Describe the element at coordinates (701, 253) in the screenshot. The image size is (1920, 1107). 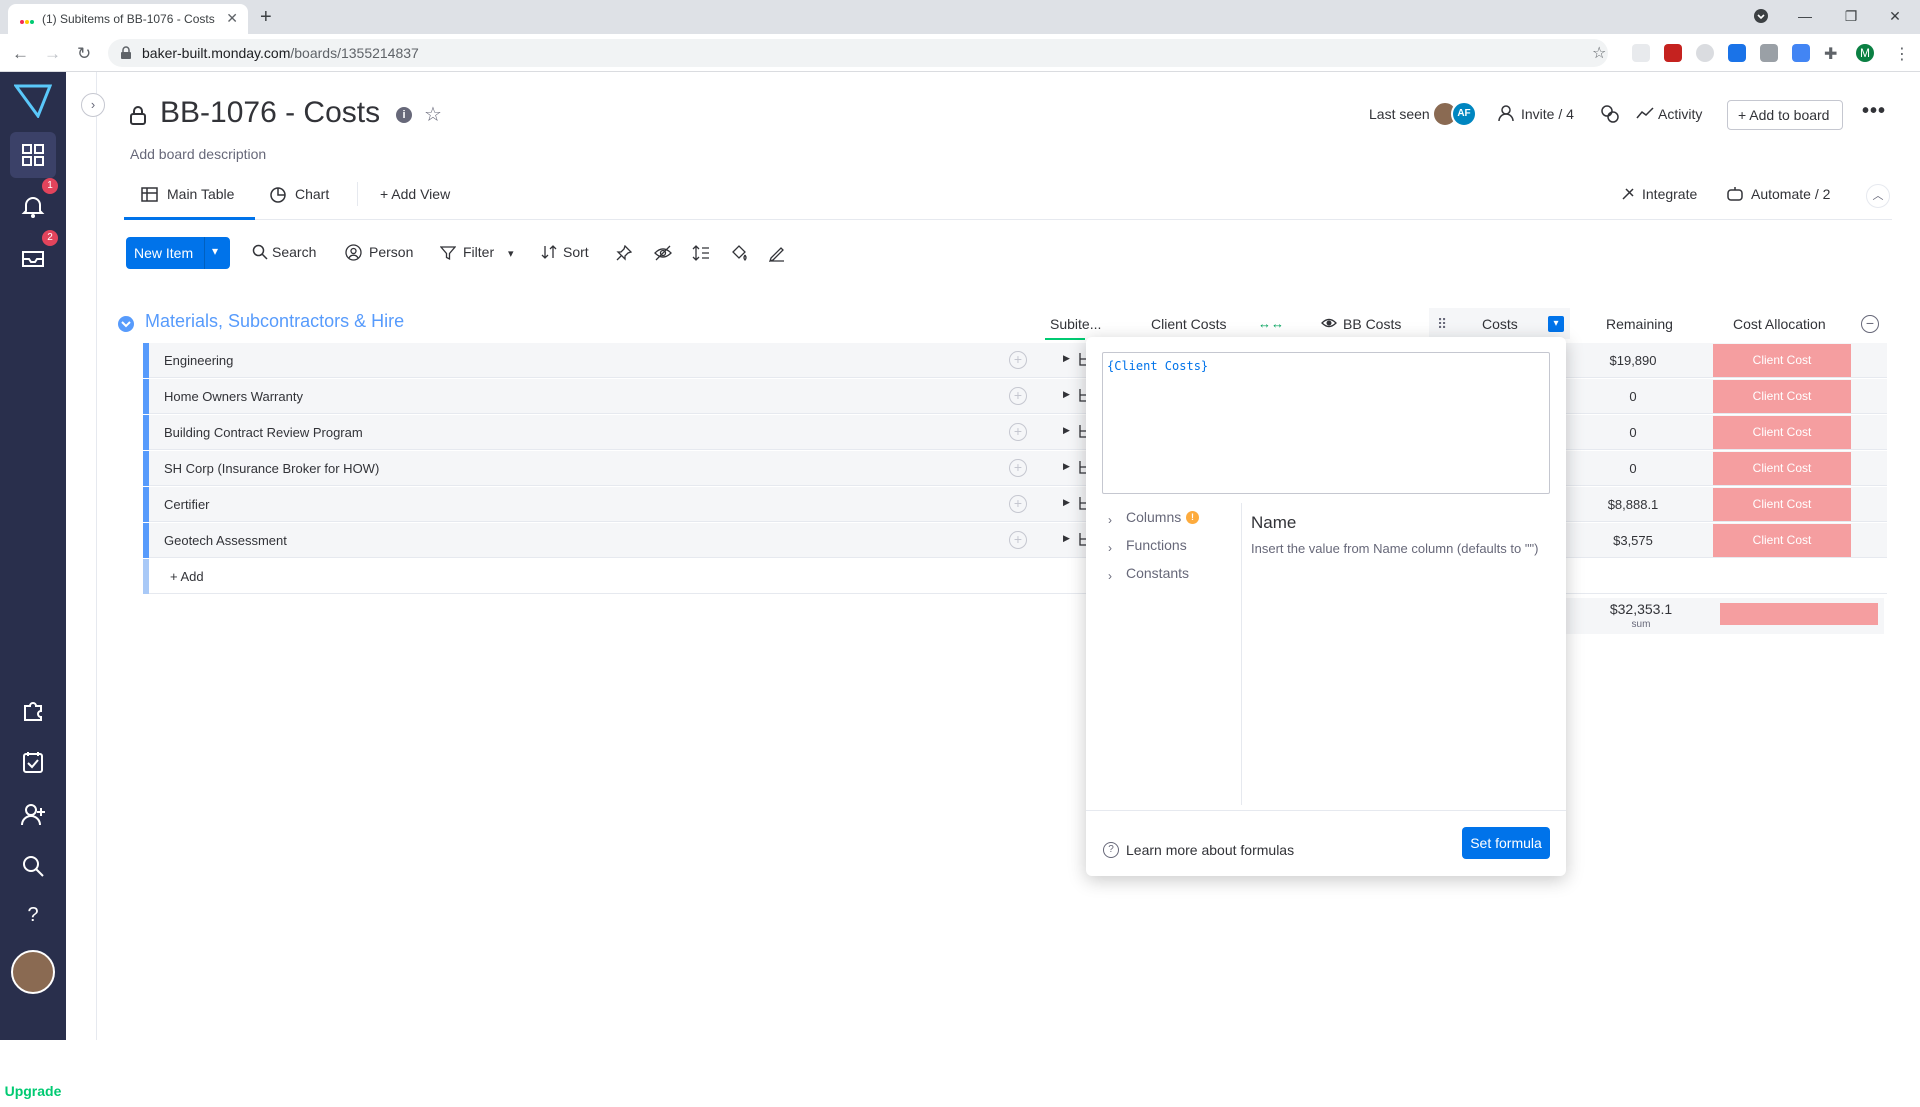
I see `row-height-icon` at that location.